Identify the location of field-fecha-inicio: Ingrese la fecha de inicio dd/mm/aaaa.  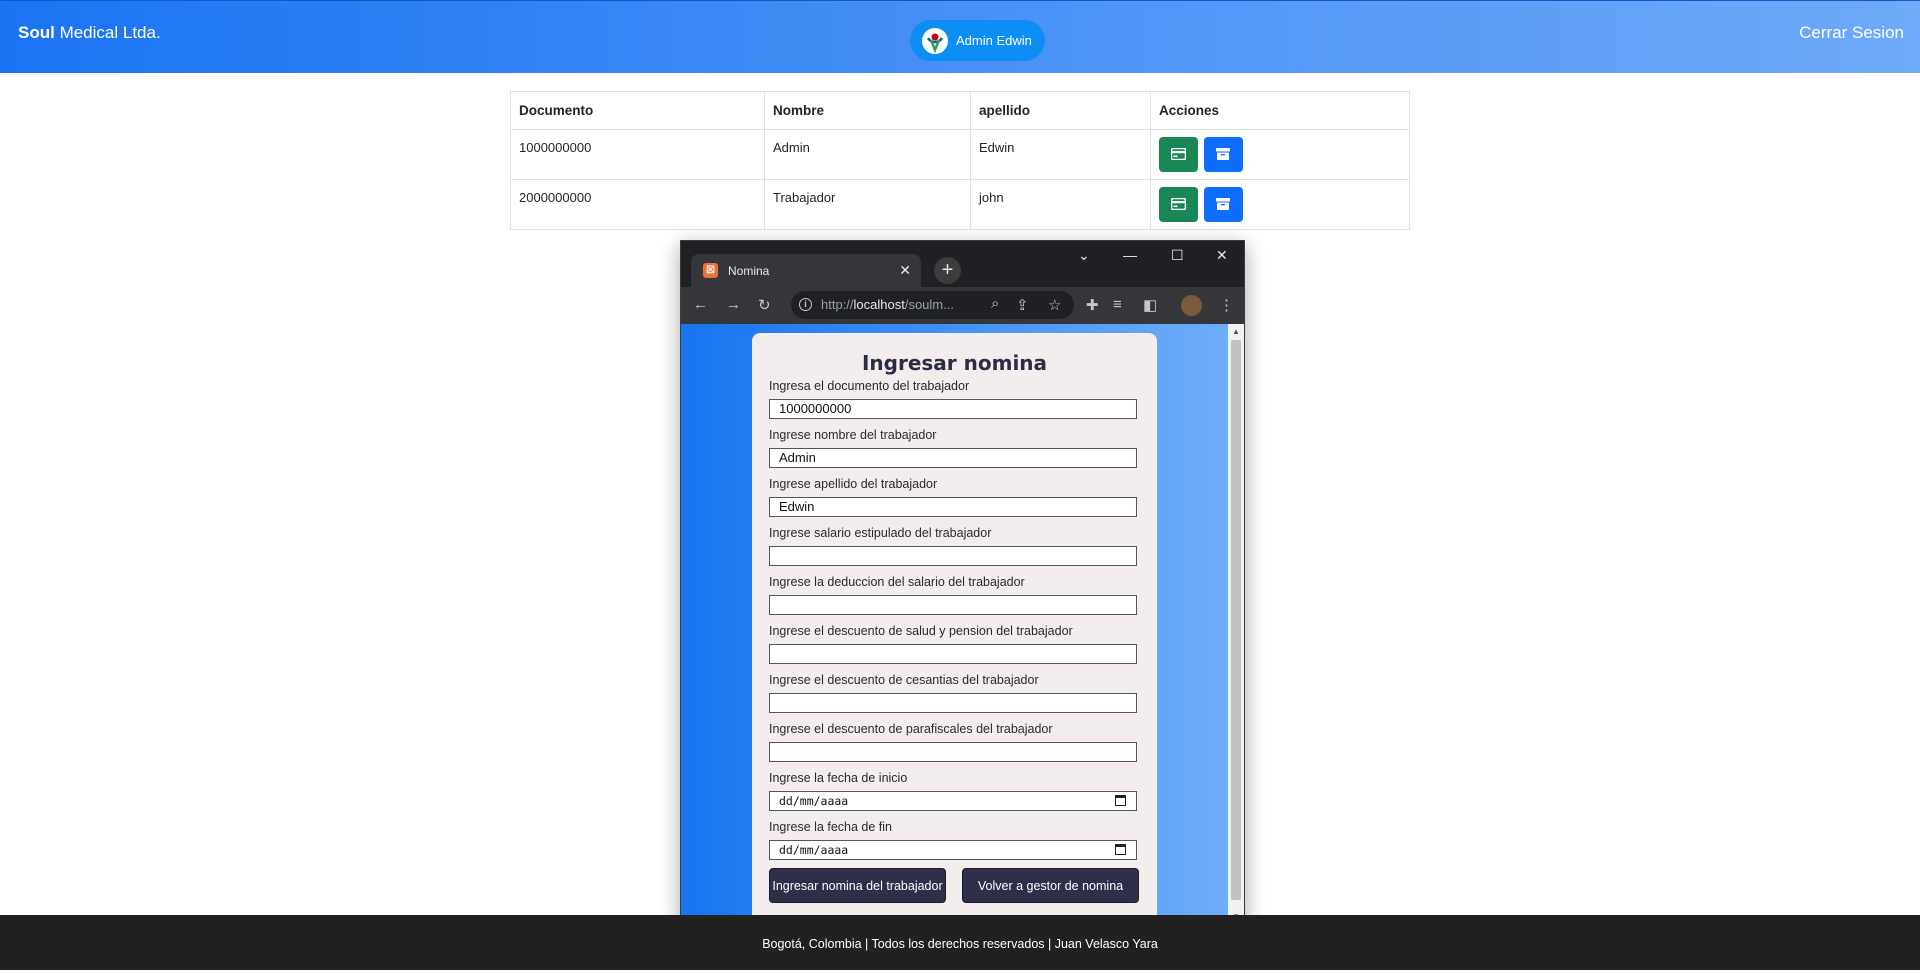
(954, 790).